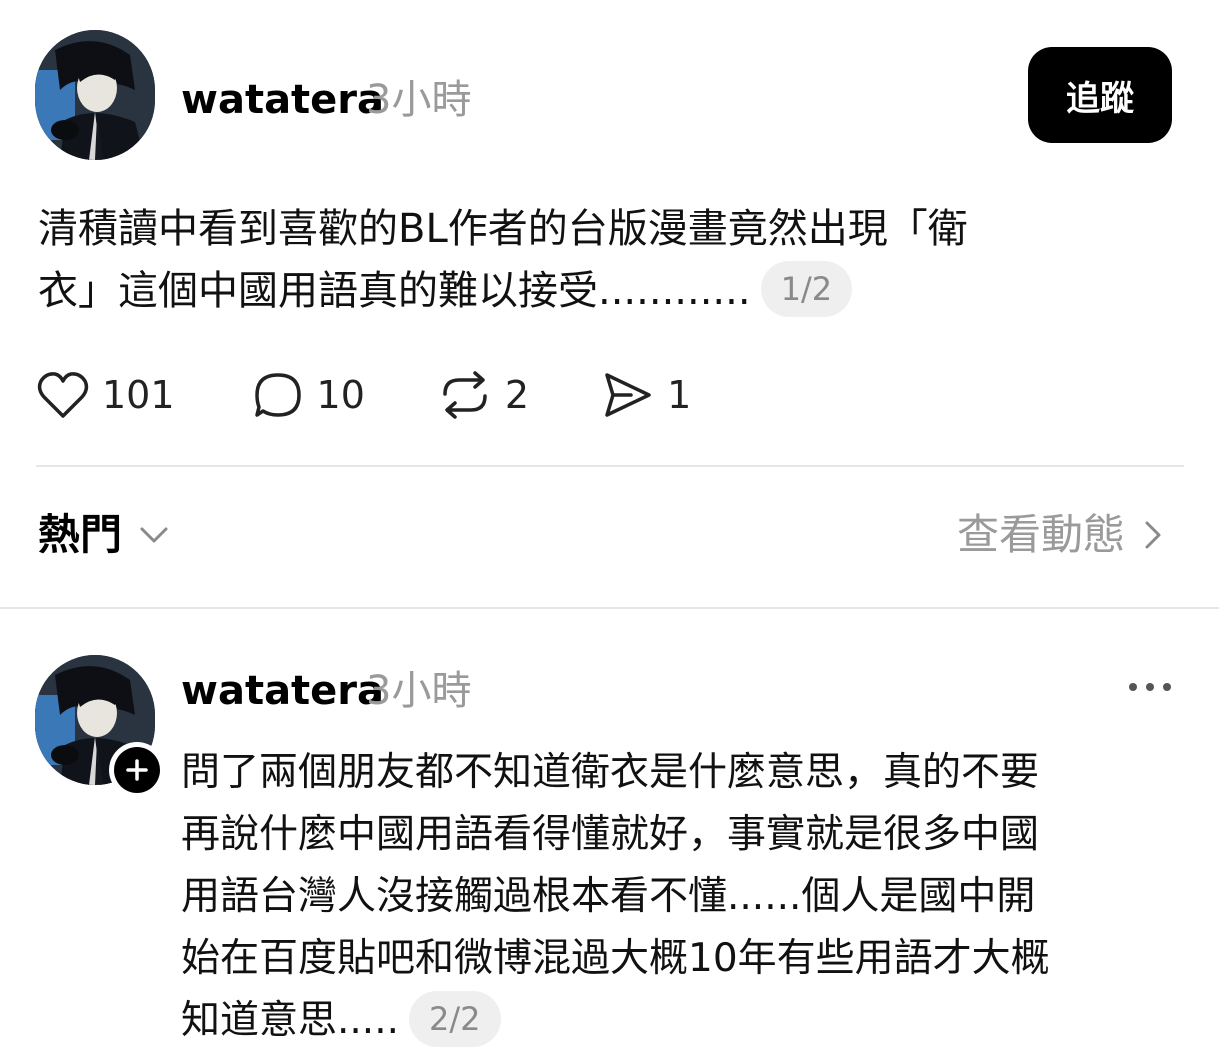 This screenshot has height=1064, width=1219. Describe the element at coordinates (1040, 534) in the screenshot. I see `view-activity-label: 查看動態` at that location.